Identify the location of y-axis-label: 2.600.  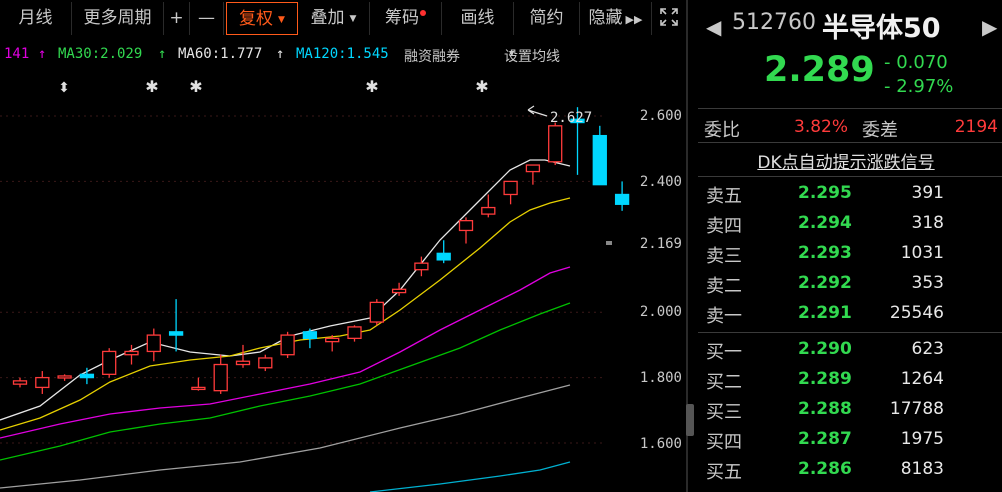
(660, 116).